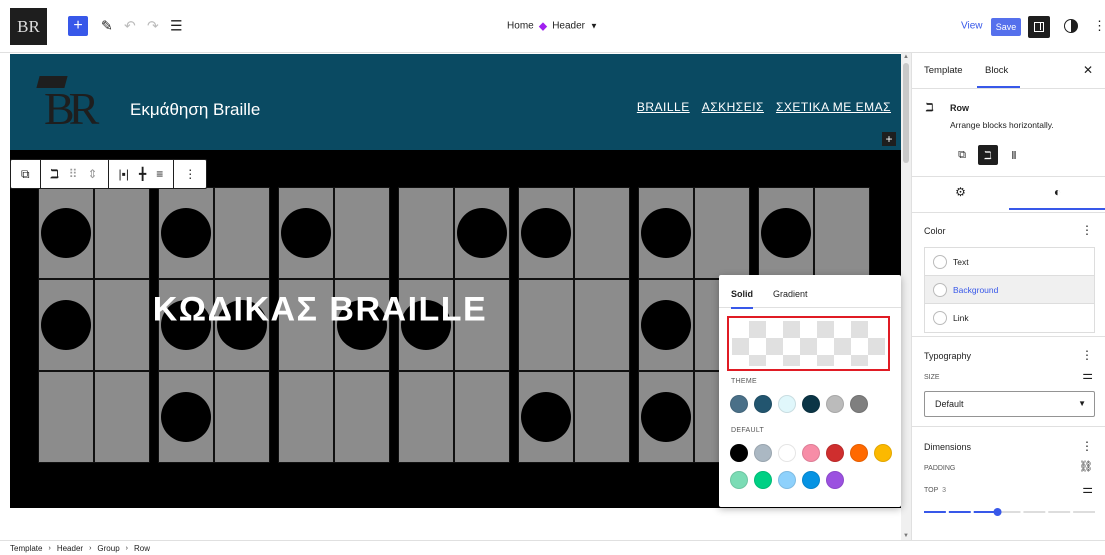 The image size is (1105, 555). I want to click on logo-mark: BR, so click(71, 108).